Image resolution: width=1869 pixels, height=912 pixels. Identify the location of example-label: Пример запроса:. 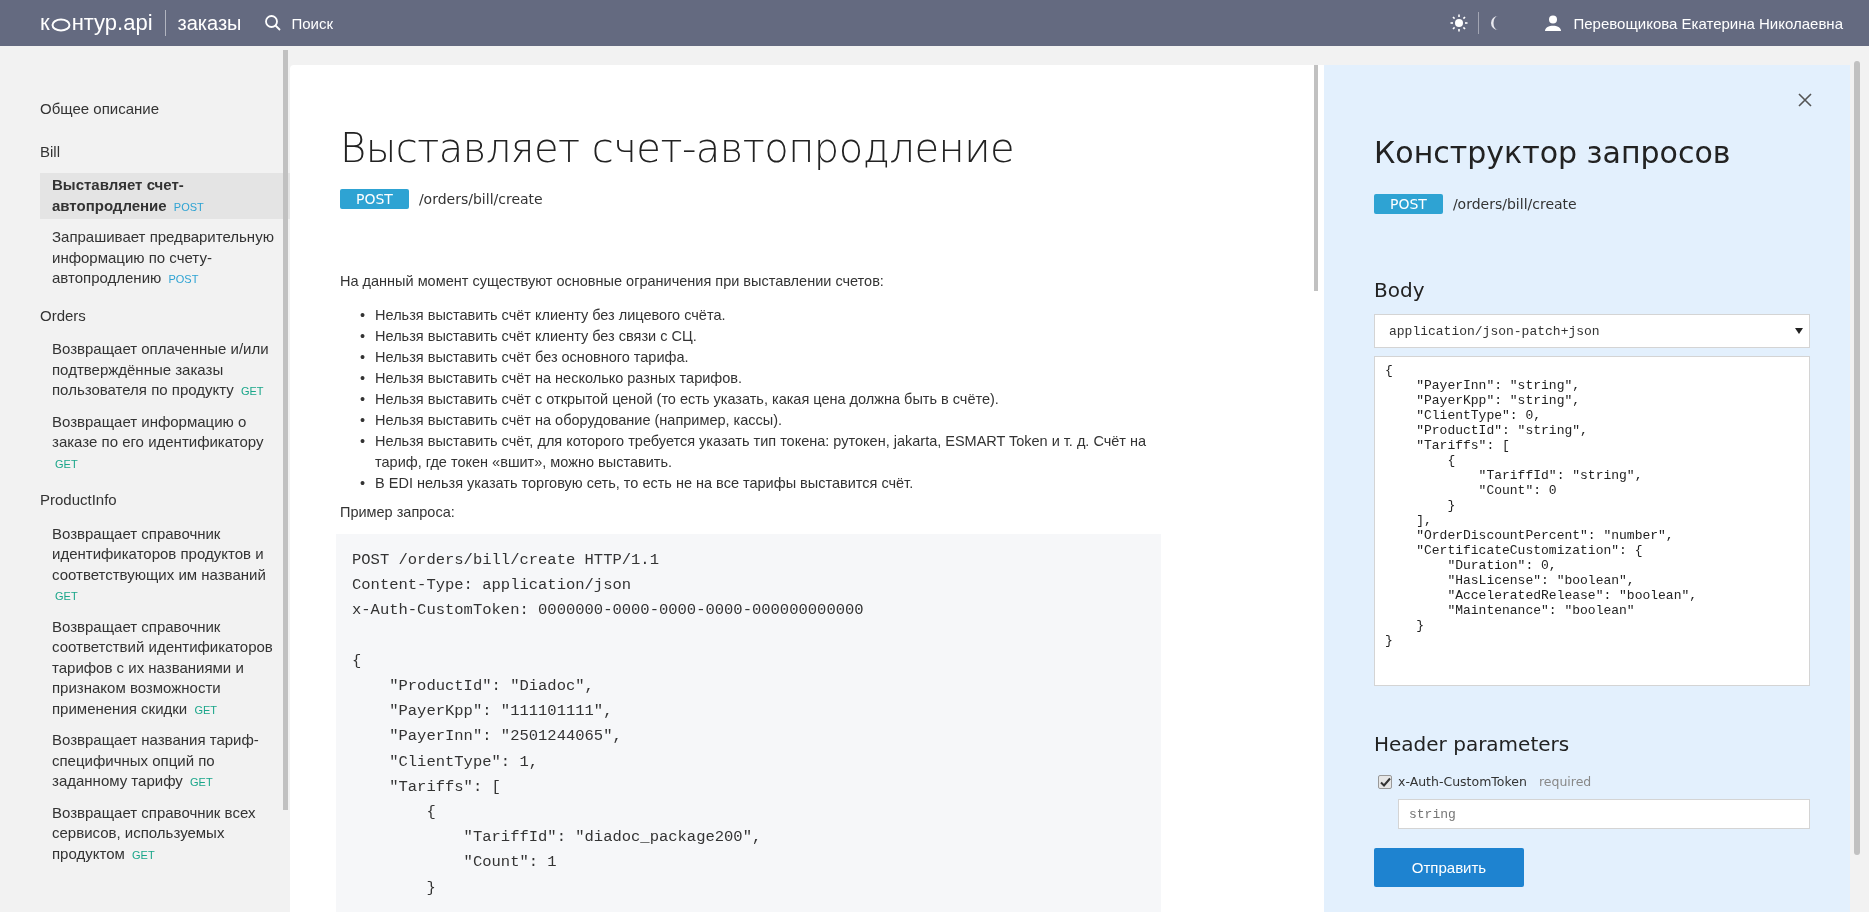
(398, 512).